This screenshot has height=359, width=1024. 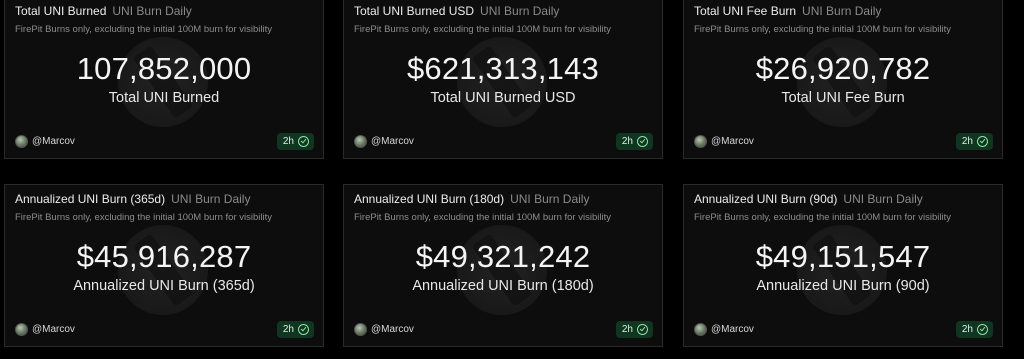 What do you see at coordinates (429, 199) in the screenshot?
I see `card-title: Annualized UNI Burn (180d)` at bounding box center [429, 199].